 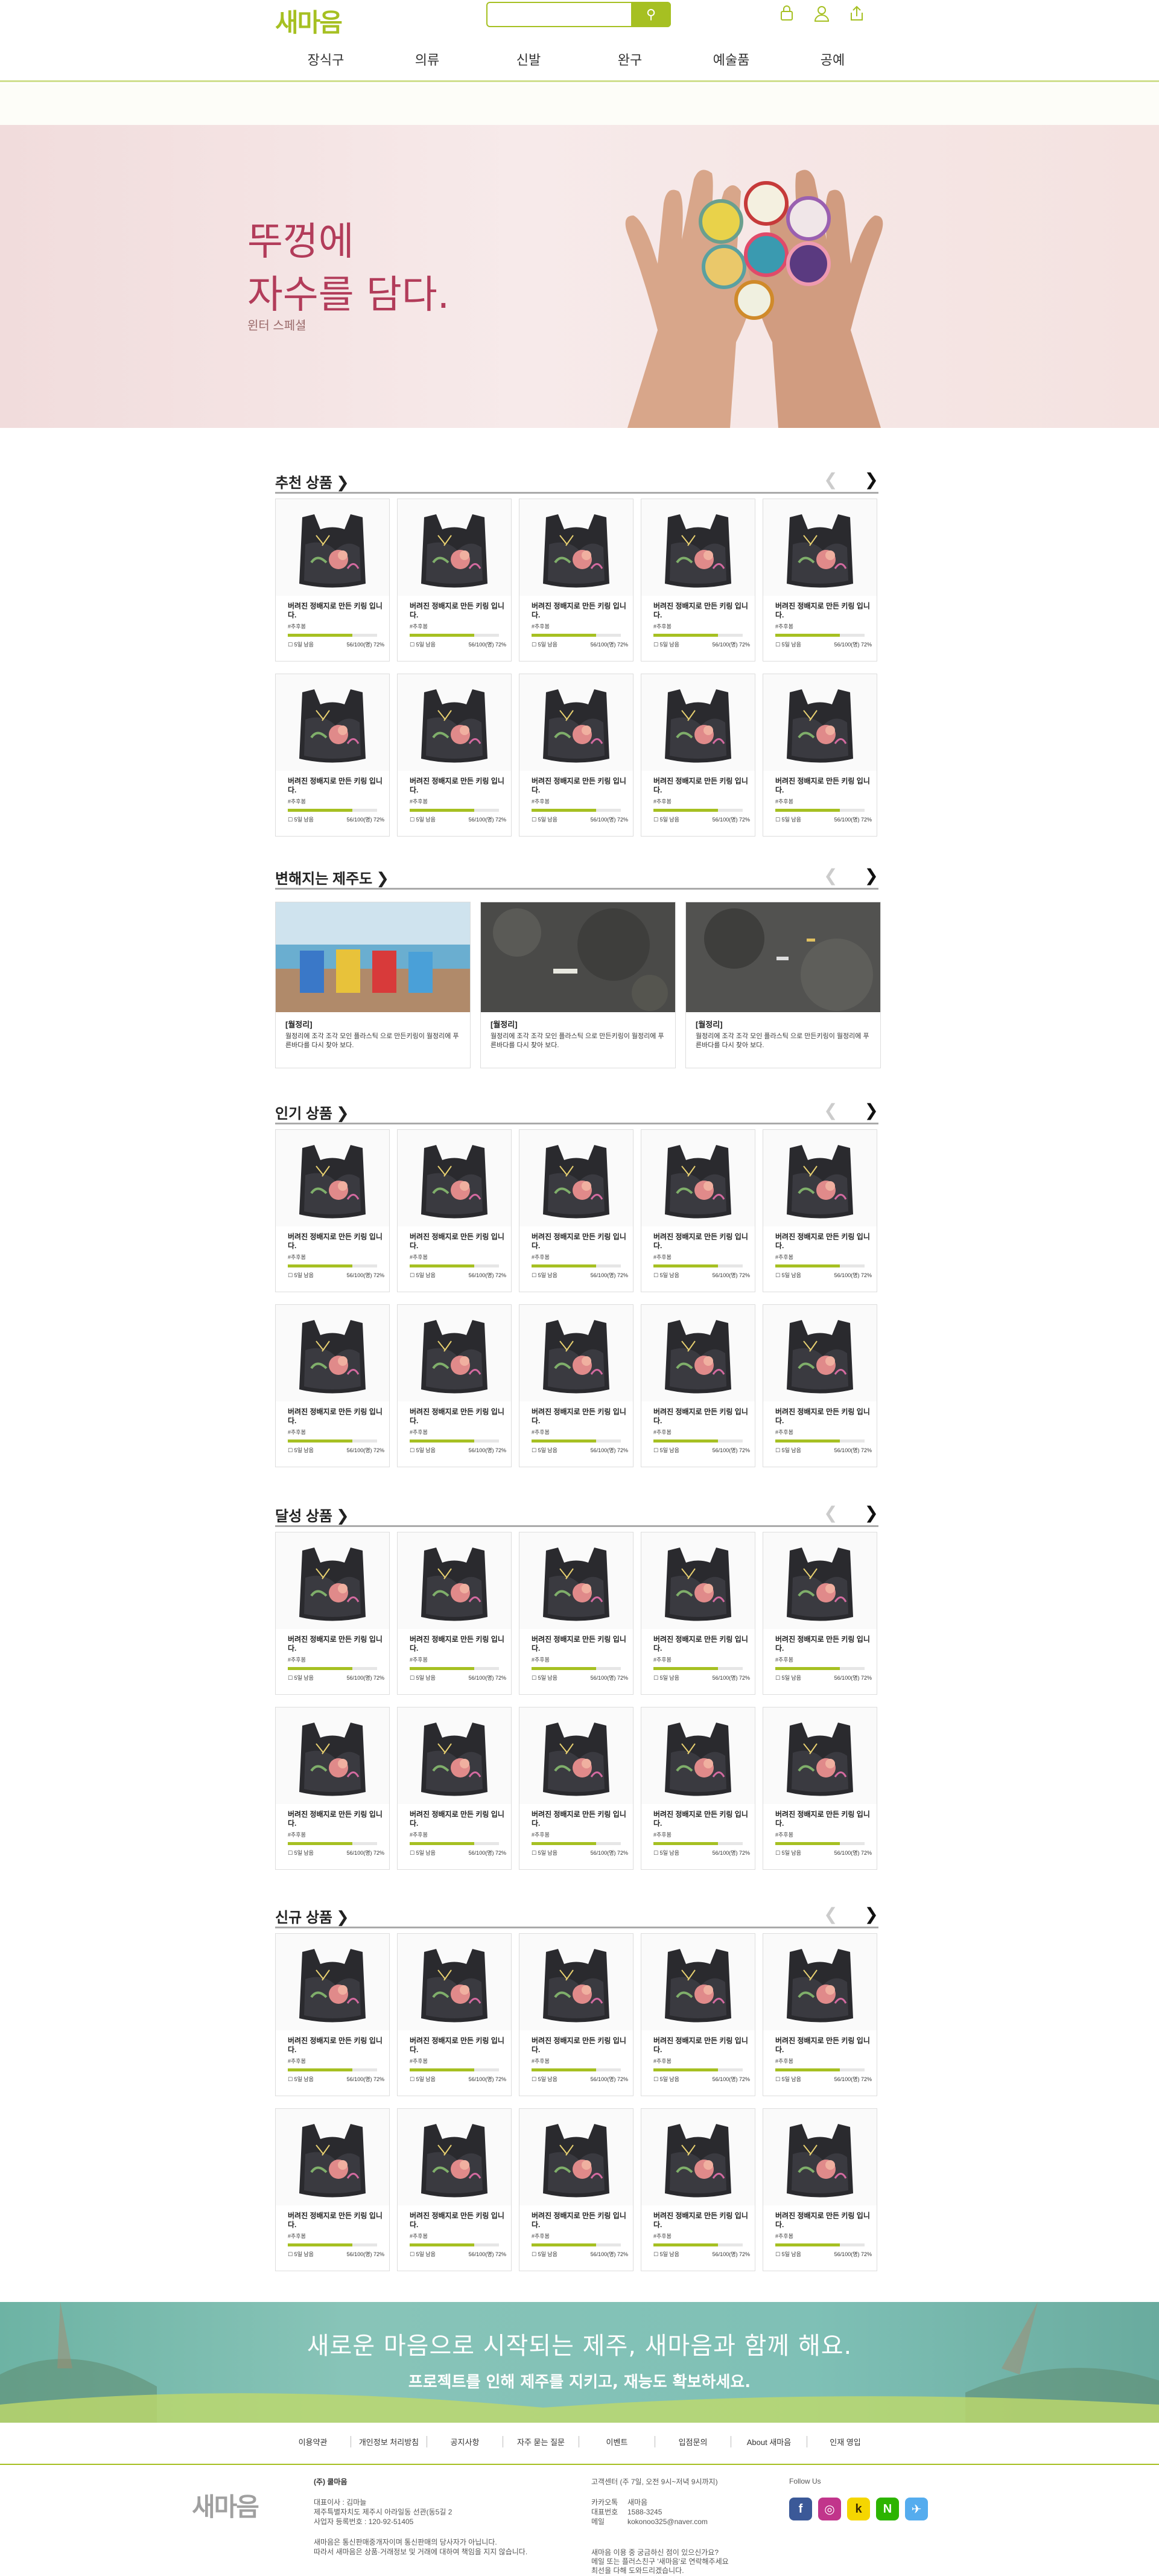 I want to click on footer-nav-item: 이벤트, so click(x=617, y=2441).